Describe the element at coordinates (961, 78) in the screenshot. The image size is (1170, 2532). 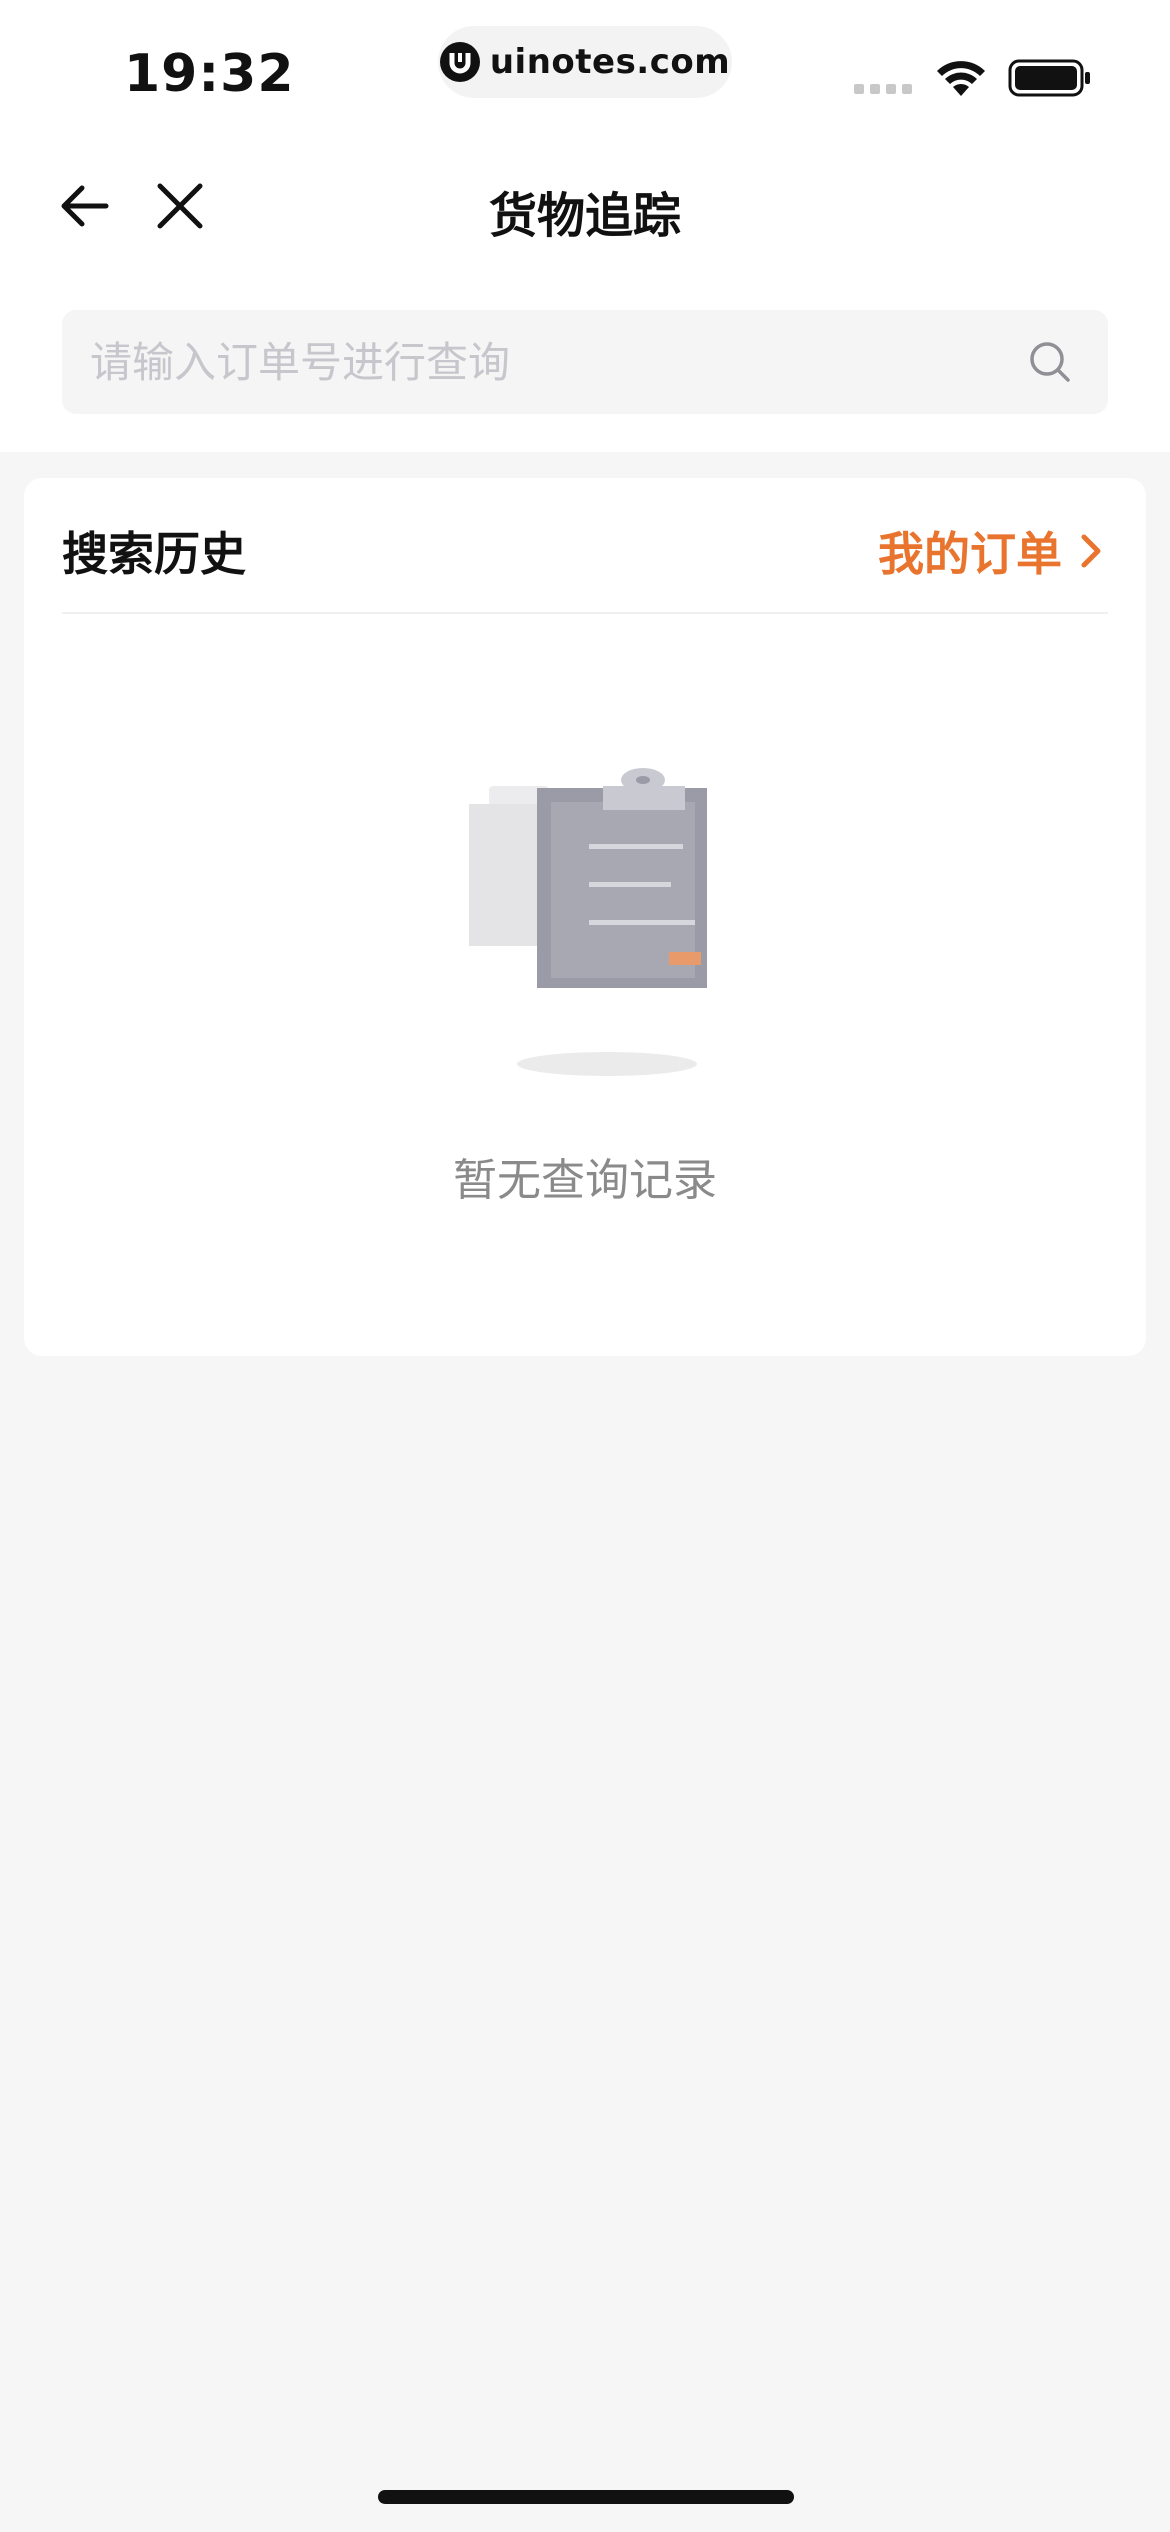
I see `wifi-icon` at that location.